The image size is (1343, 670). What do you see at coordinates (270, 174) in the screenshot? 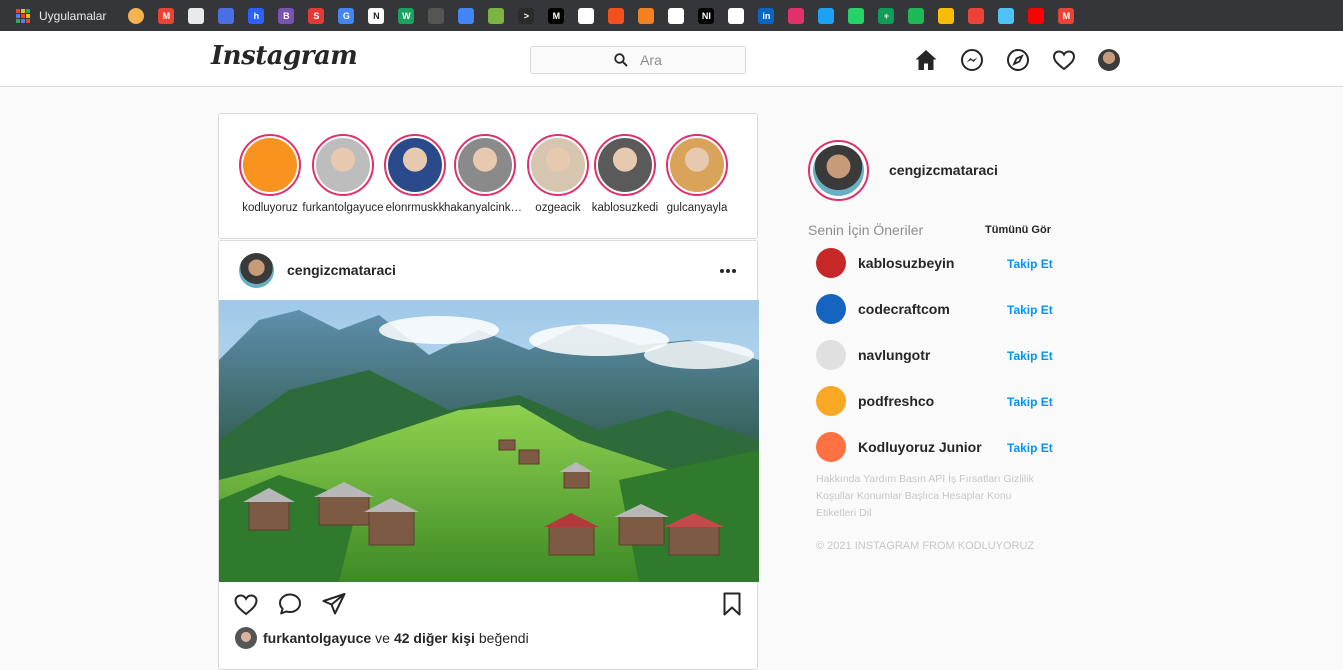
I see `story-item: kodluyoruz` at bounding box center [270, 174].